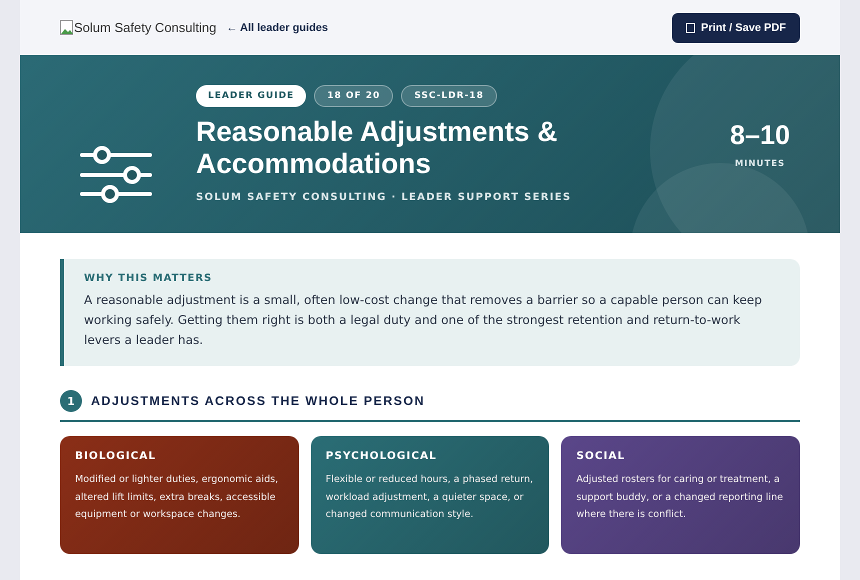  Describe the element at coordinates (377, 148) in the screenshot. I see `guide-title: Reasonable Adjustments & Accommodations` at that location.